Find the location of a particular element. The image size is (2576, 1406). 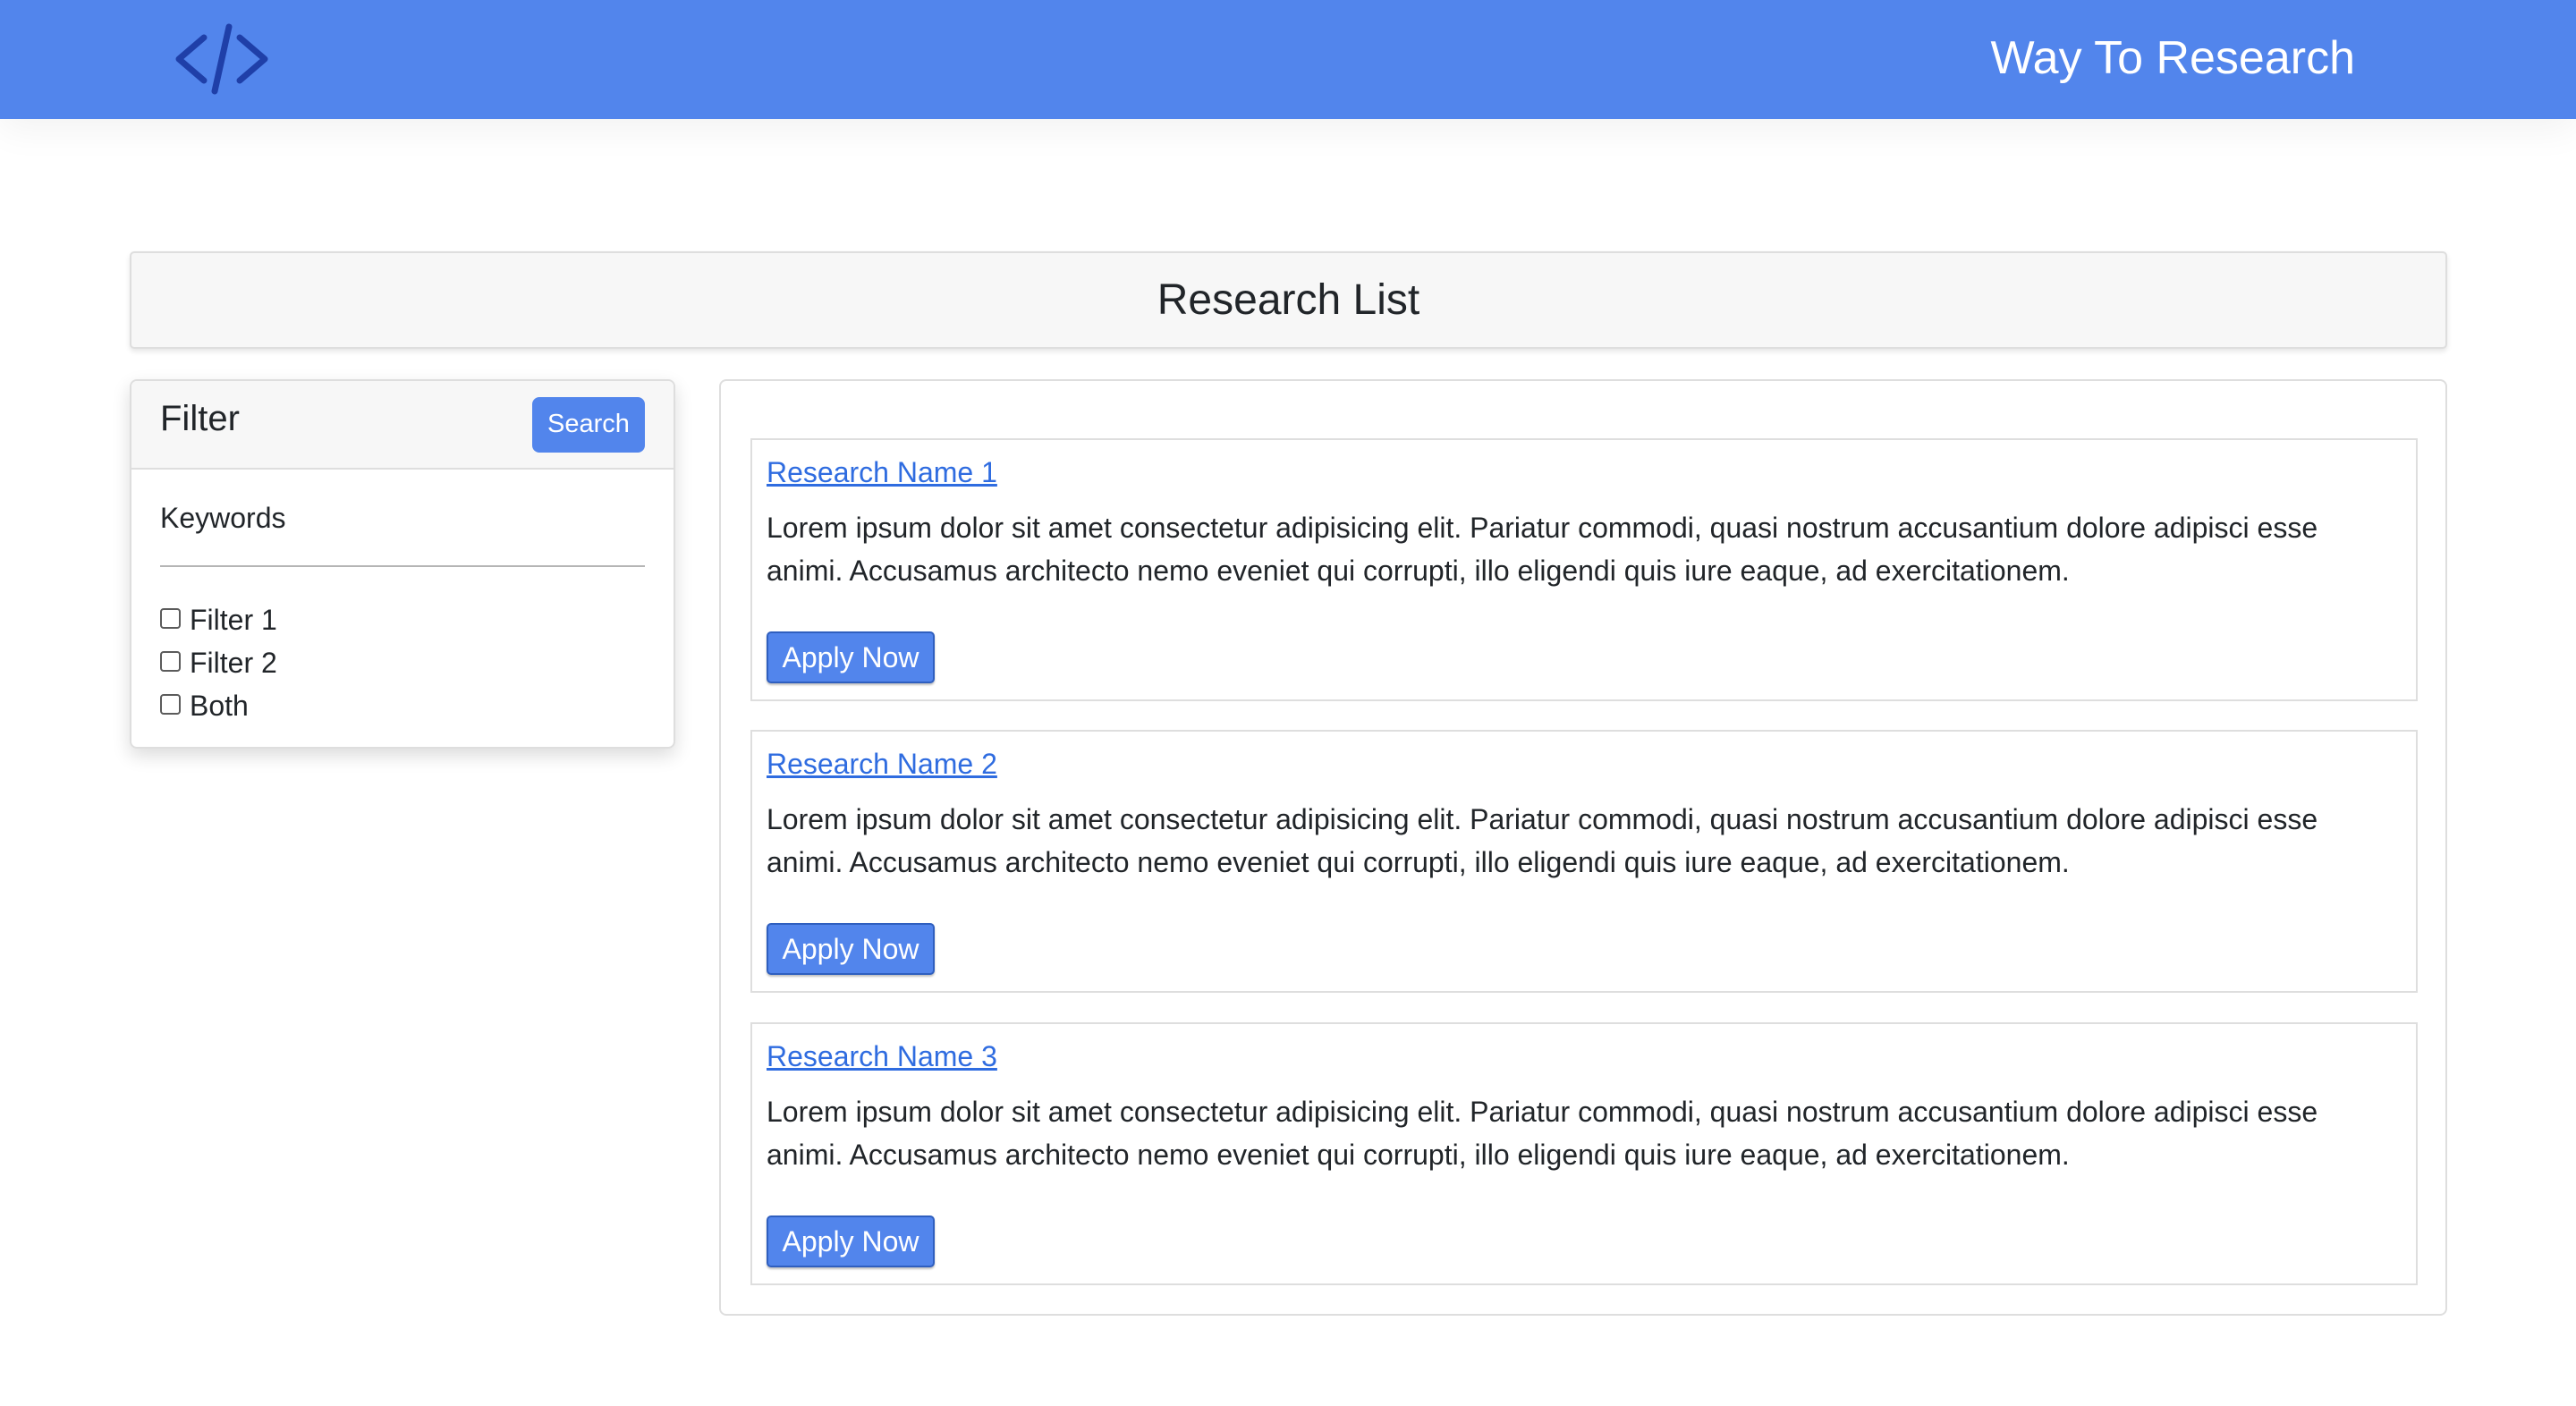

filter-title: Filter is located at coordinates (200, 419).